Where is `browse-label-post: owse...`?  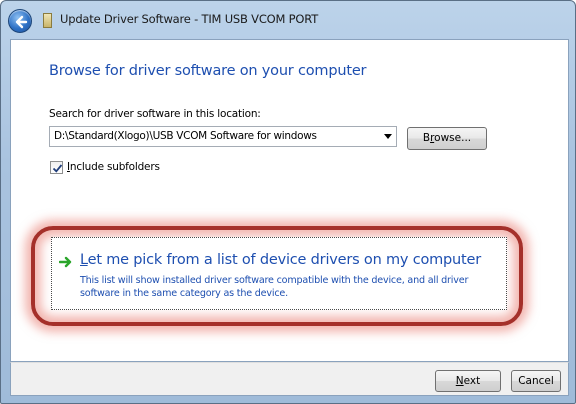 browse-label-post: owse... is located at coordinates (453, 138).